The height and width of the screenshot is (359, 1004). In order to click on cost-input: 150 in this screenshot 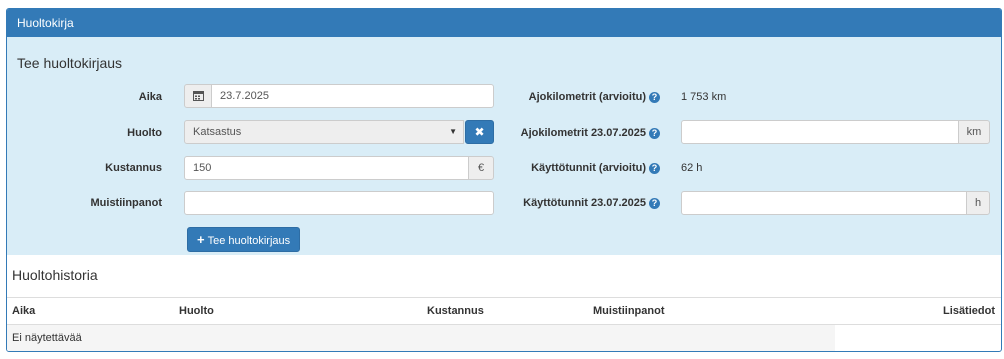, I will do `click(326, 168)`.